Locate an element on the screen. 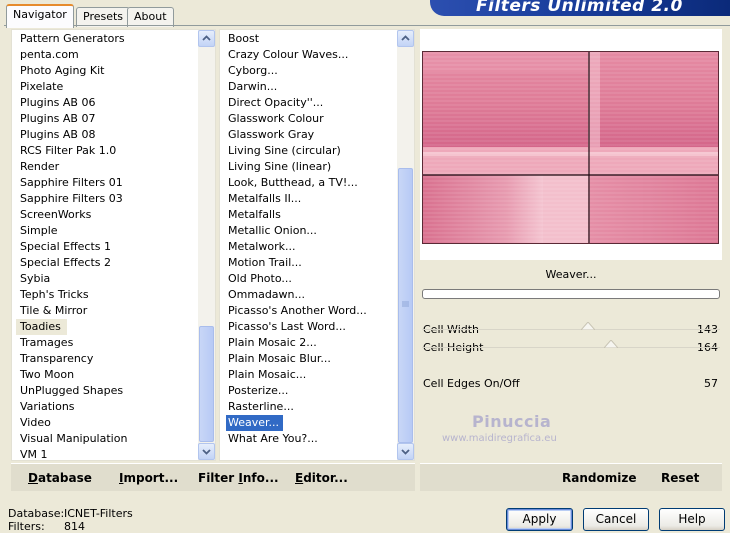 The width and height of the screenshot is (730, 533). filter-scrollbar is located at coordinates (405, 245).